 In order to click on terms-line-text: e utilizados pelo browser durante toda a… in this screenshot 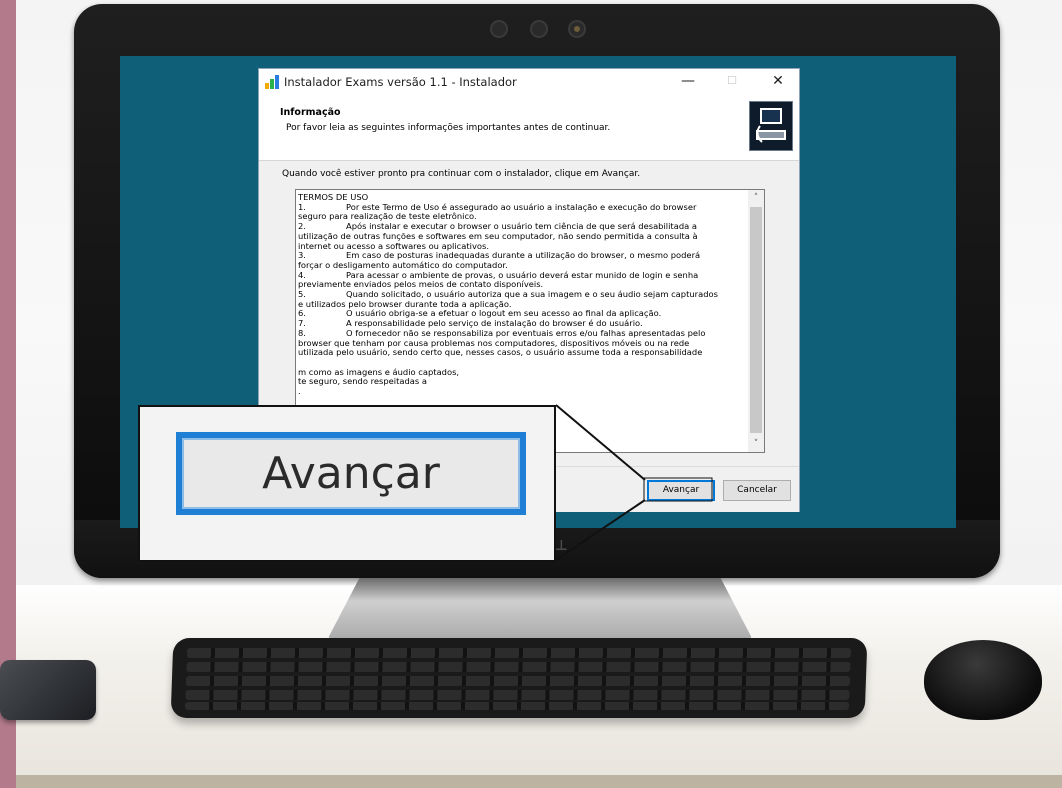, I will do `click(405, 303)`.